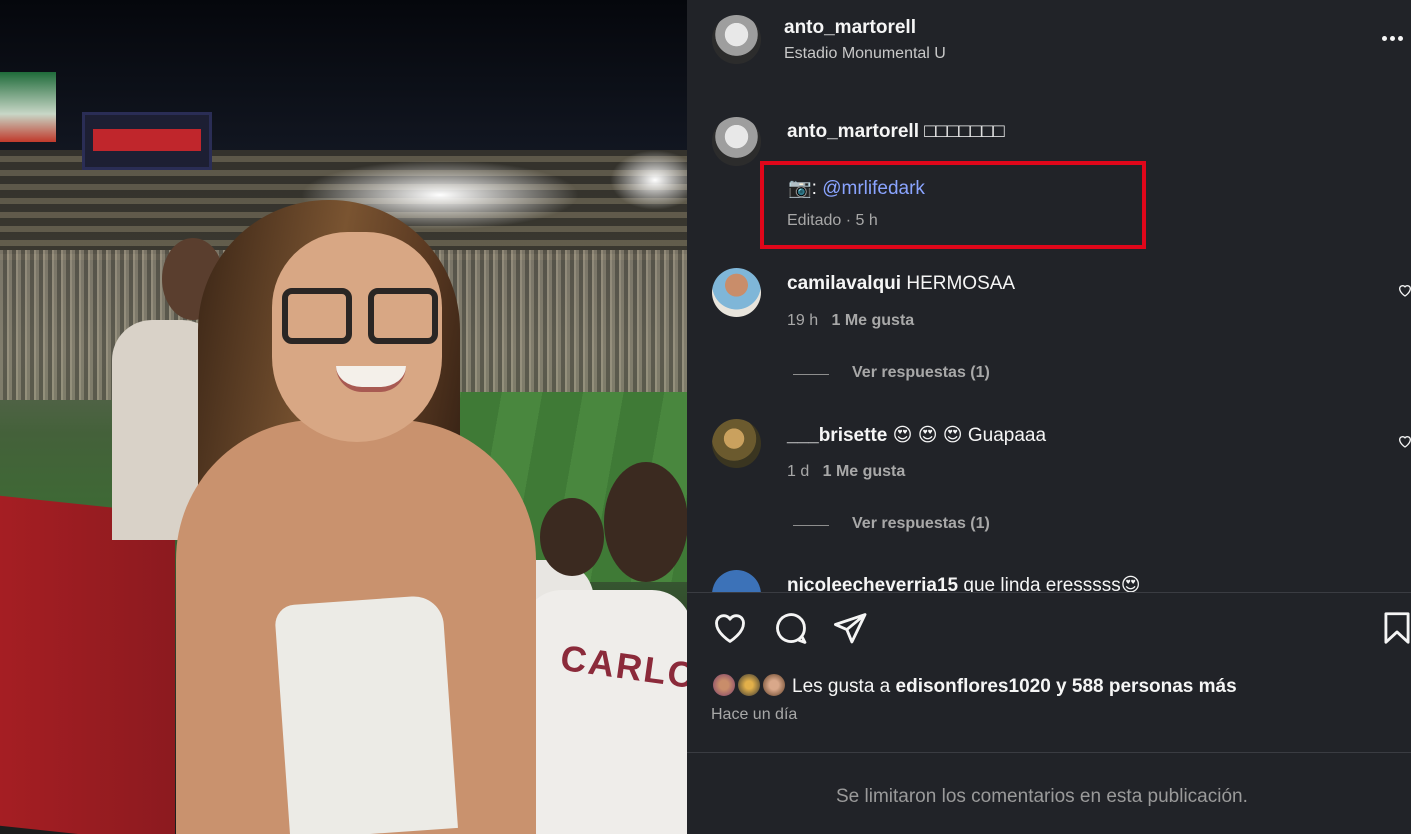 This screenshot has width=1411, height=834. What do you see at coordinates (837, 435) in the screenshot?
I see `comment-username: ___brisette` at bounding box center [837, 435].